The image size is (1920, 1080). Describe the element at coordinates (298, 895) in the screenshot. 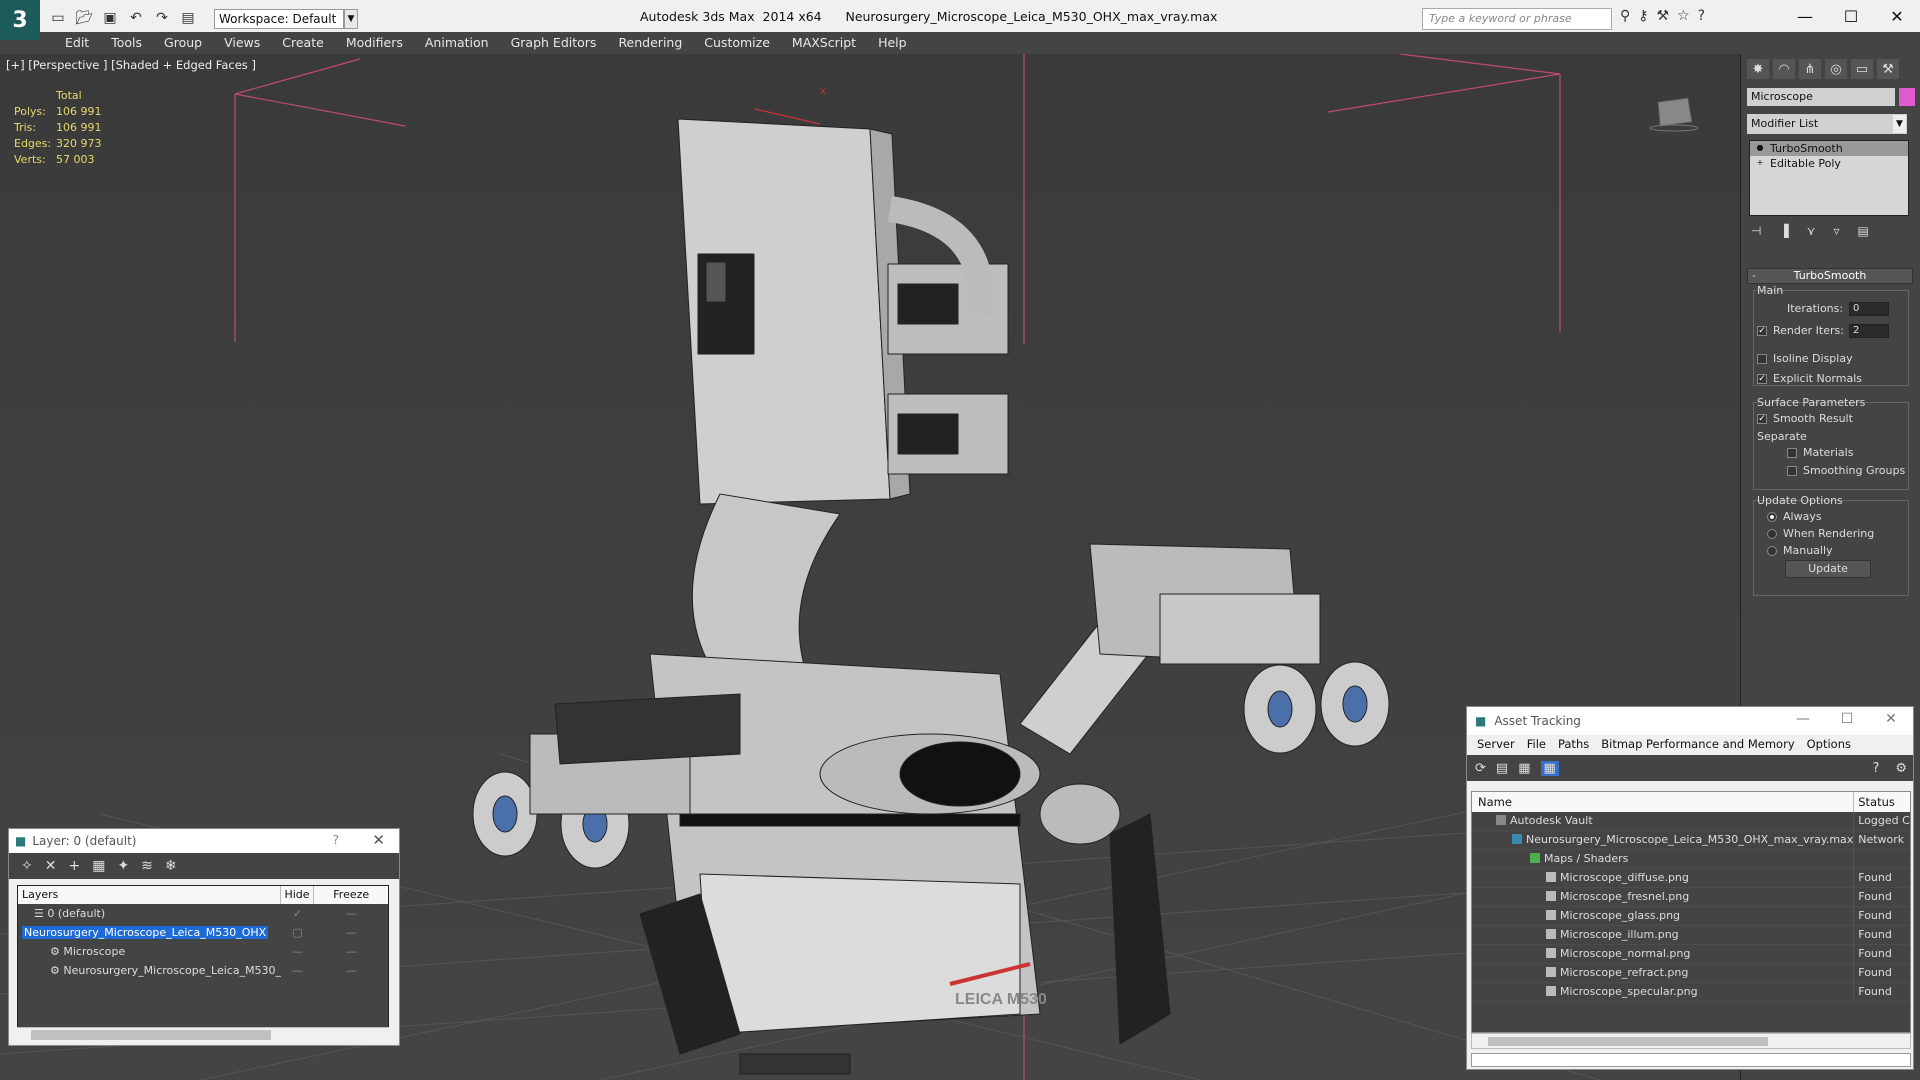

I see `col-hide: Hide` at that location.